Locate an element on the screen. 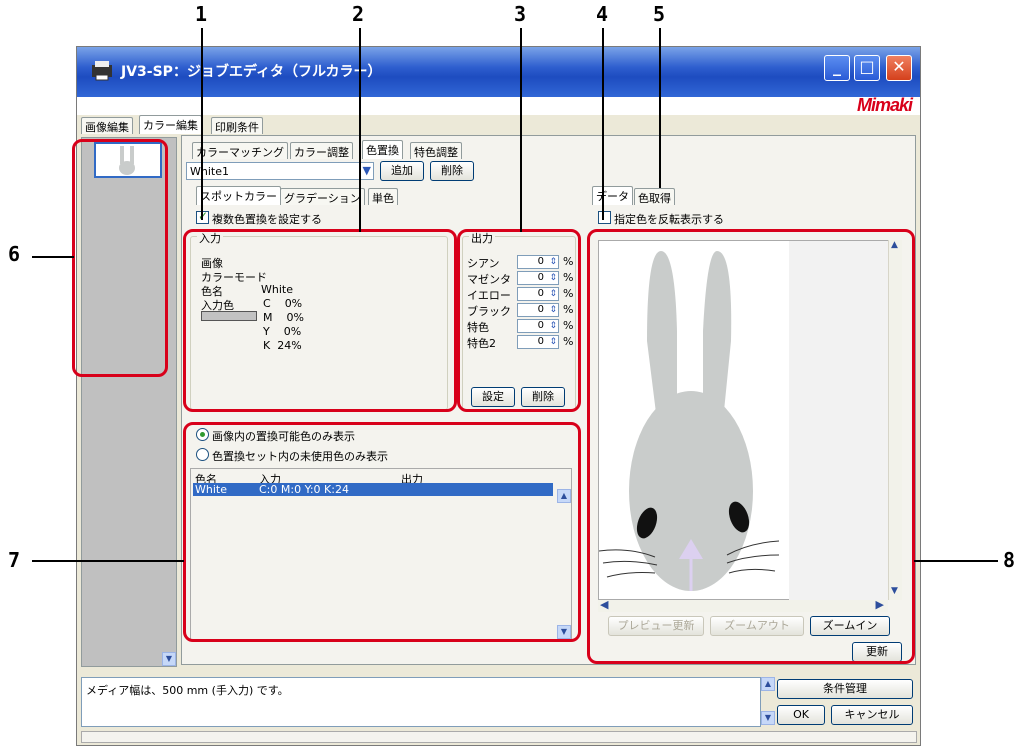  tab-color-edit: カラー編集 is located at coordinates (170, 124).